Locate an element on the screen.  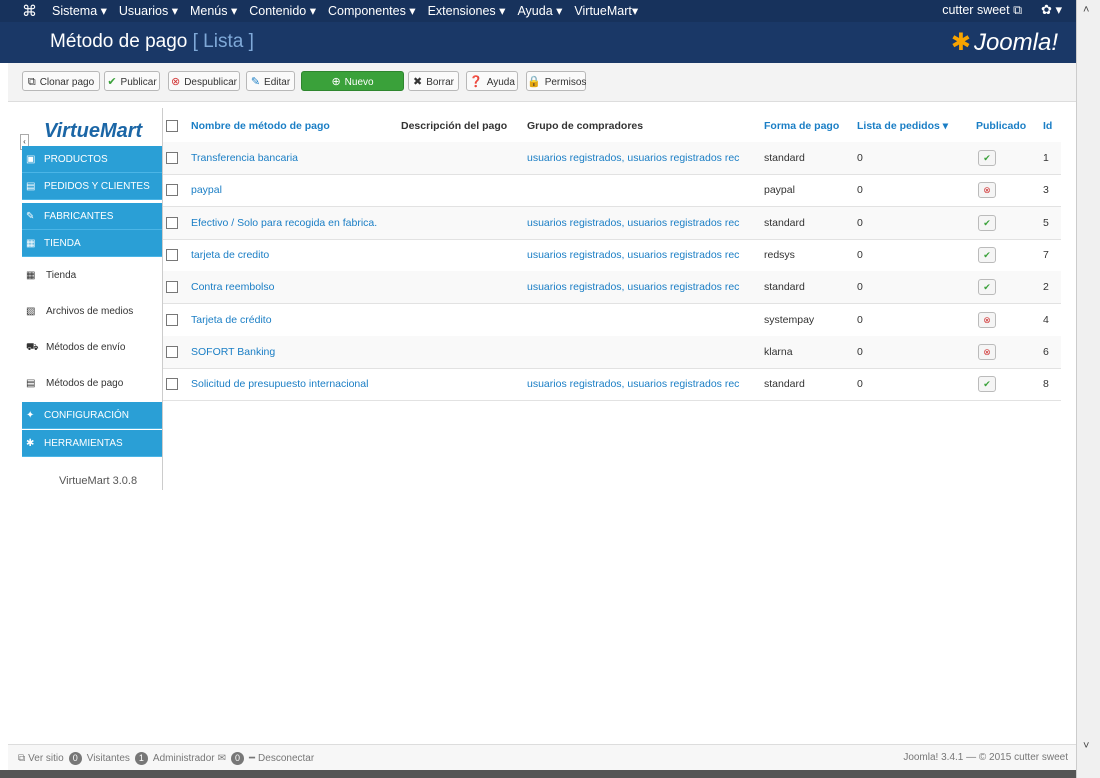
config-icon: ✦ is located at coordinates (30, 415).